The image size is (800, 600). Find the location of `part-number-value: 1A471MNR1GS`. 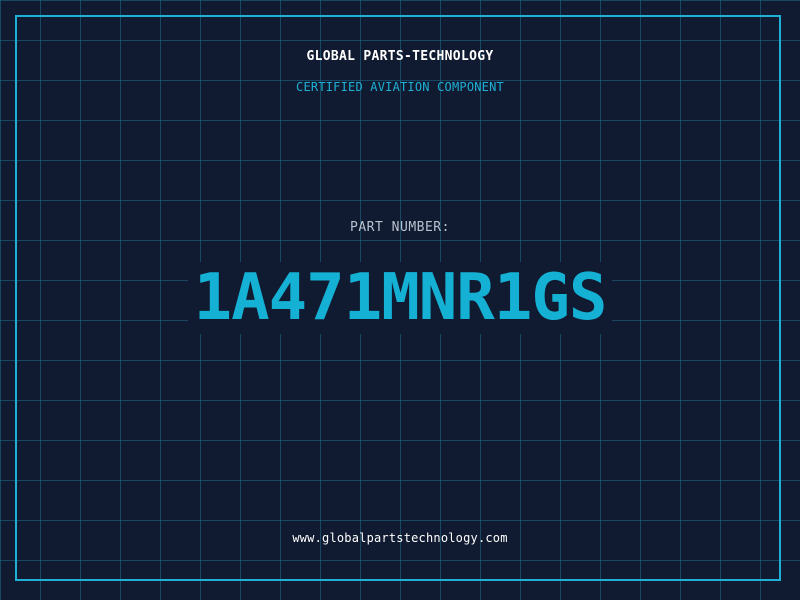

part-number-value: 1A471MNR1GS is located at coordinates (400, 298).